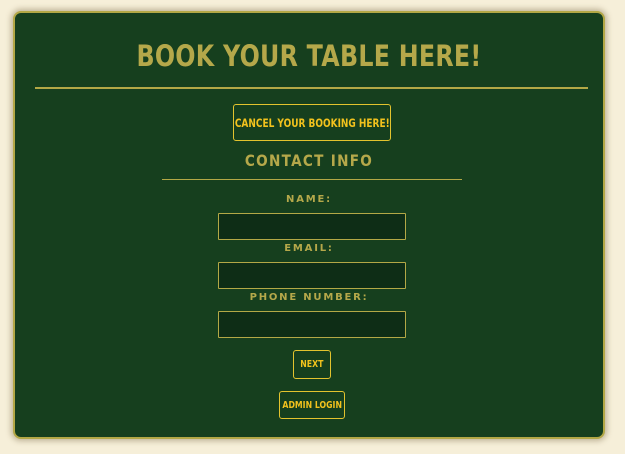  I want to click on admin-login-button: Admin Login, so click(312, 405).